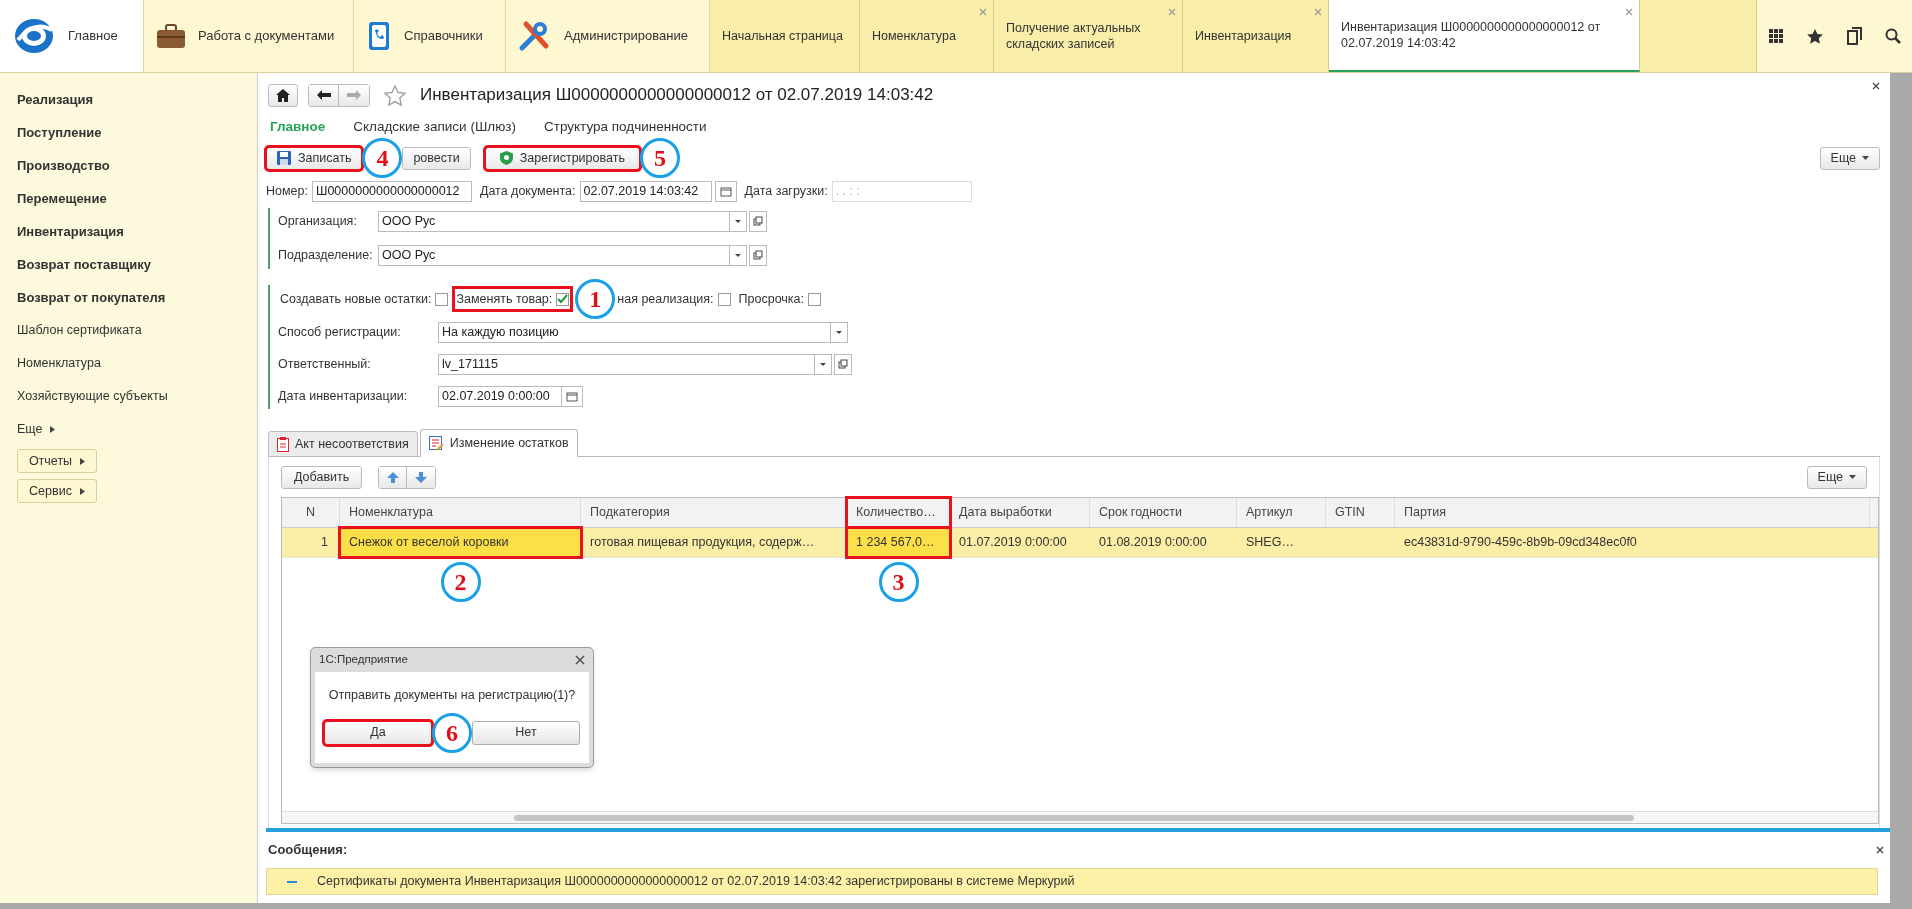 Image resolution: width=1912 pixels, height=909 pixels. What do you see at coordinates (562, 158) in the screenshot?
I see `toolbar-button: Зарегистрировать` at bounding box center [562, 158].